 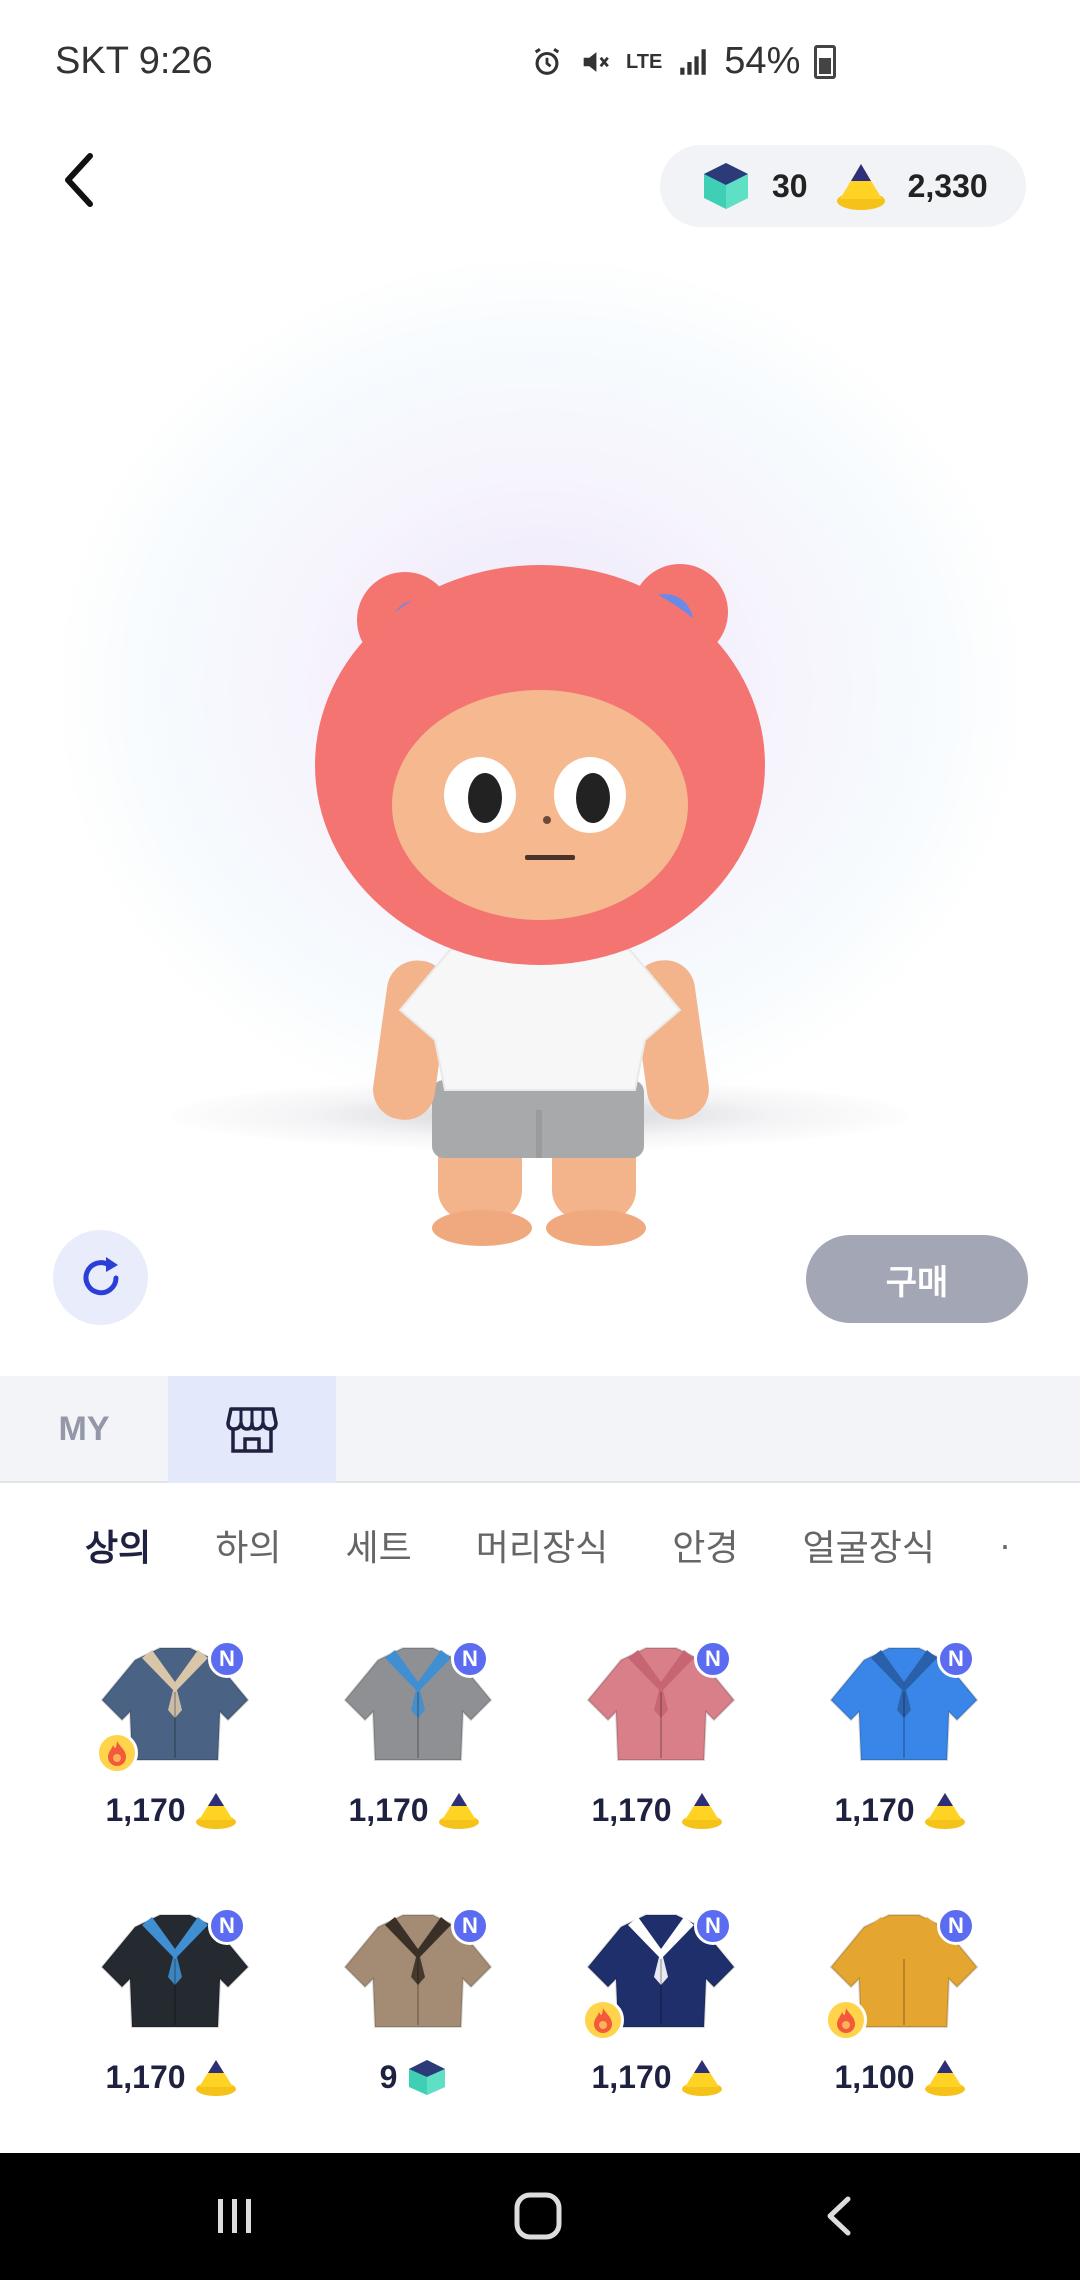 What do you see at coordinates (693, 61) in the screenshot?
I see `signal-icon` at bounding box center [693, 61].